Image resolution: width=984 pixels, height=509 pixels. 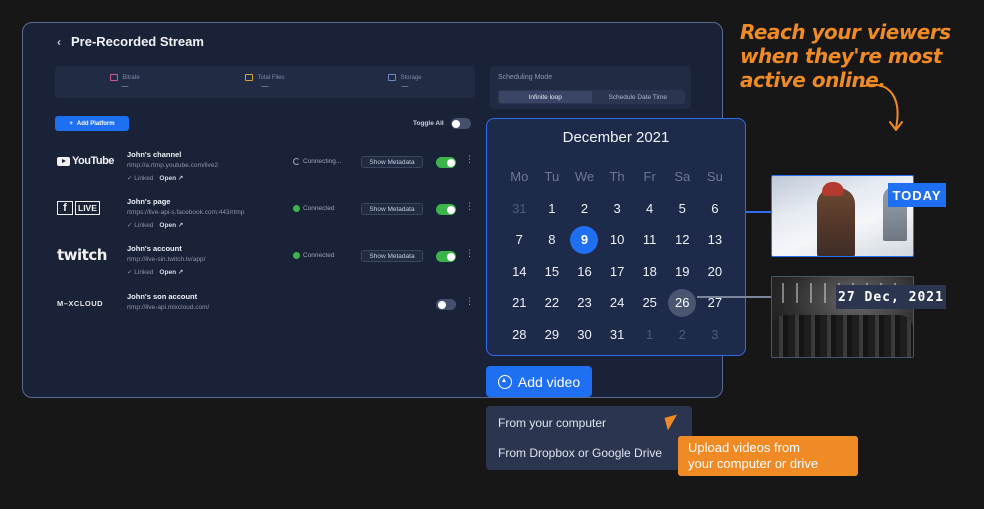 I want to click on calendar-day: 12, so click(x=682, y=240).